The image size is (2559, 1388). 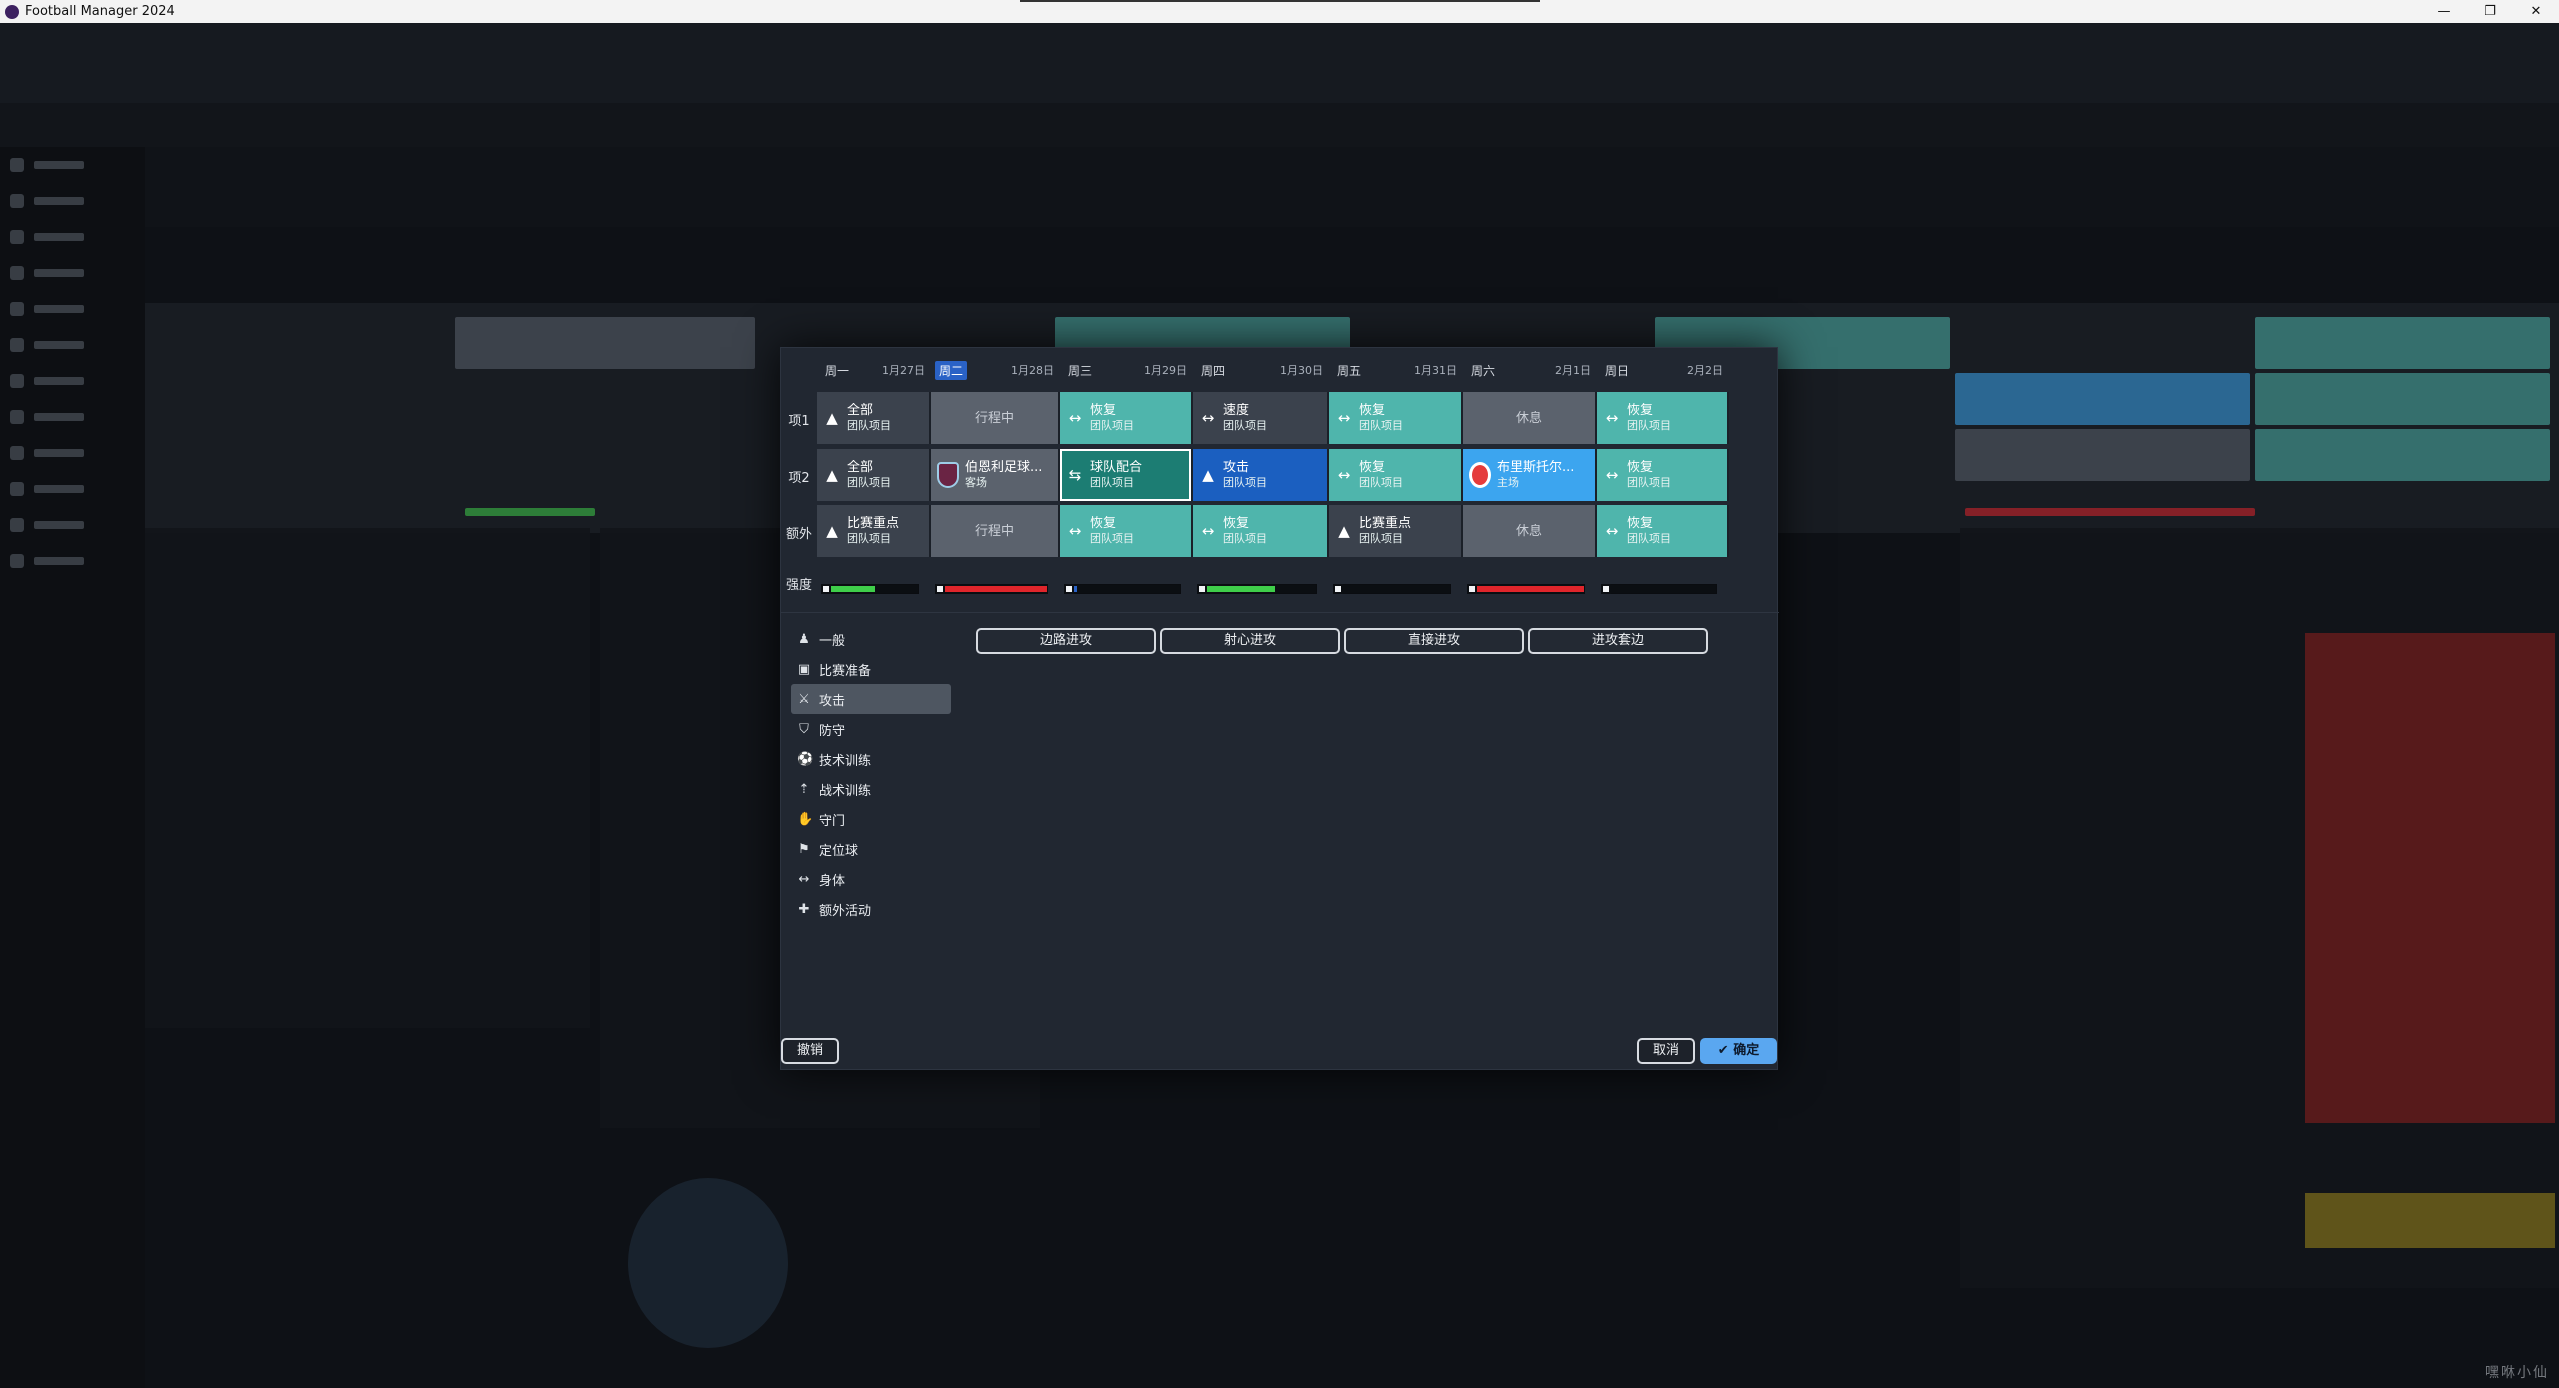 What do you see at coordinates (1618, 641) in the screenshot?
I see `option-overlap-attack-button: 进攻套边` at bounding box center [1618, 641].